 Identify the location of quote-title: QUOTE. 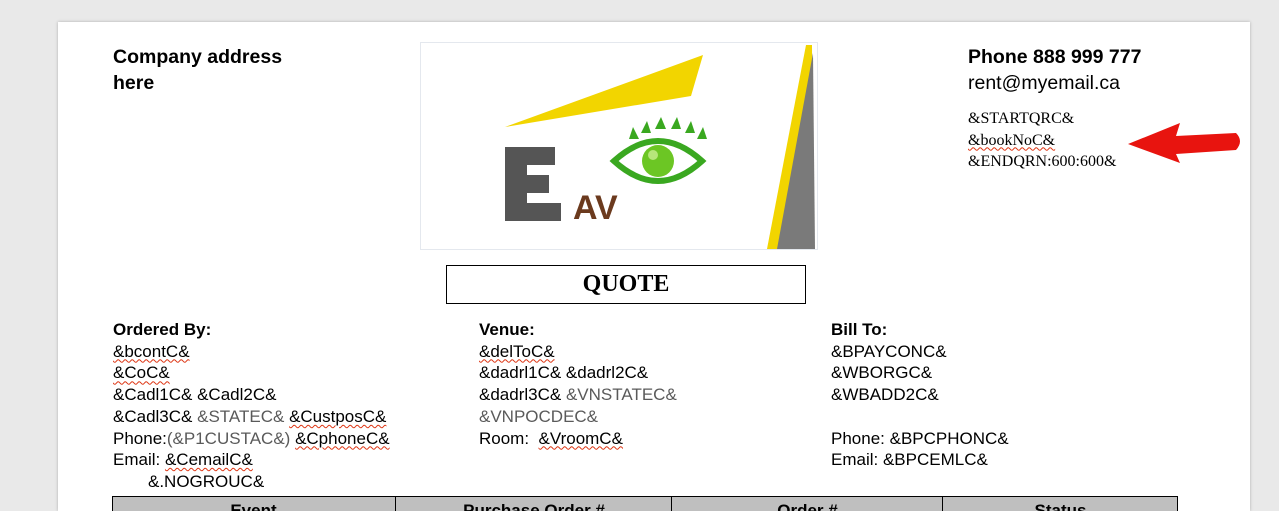
(626, 284).